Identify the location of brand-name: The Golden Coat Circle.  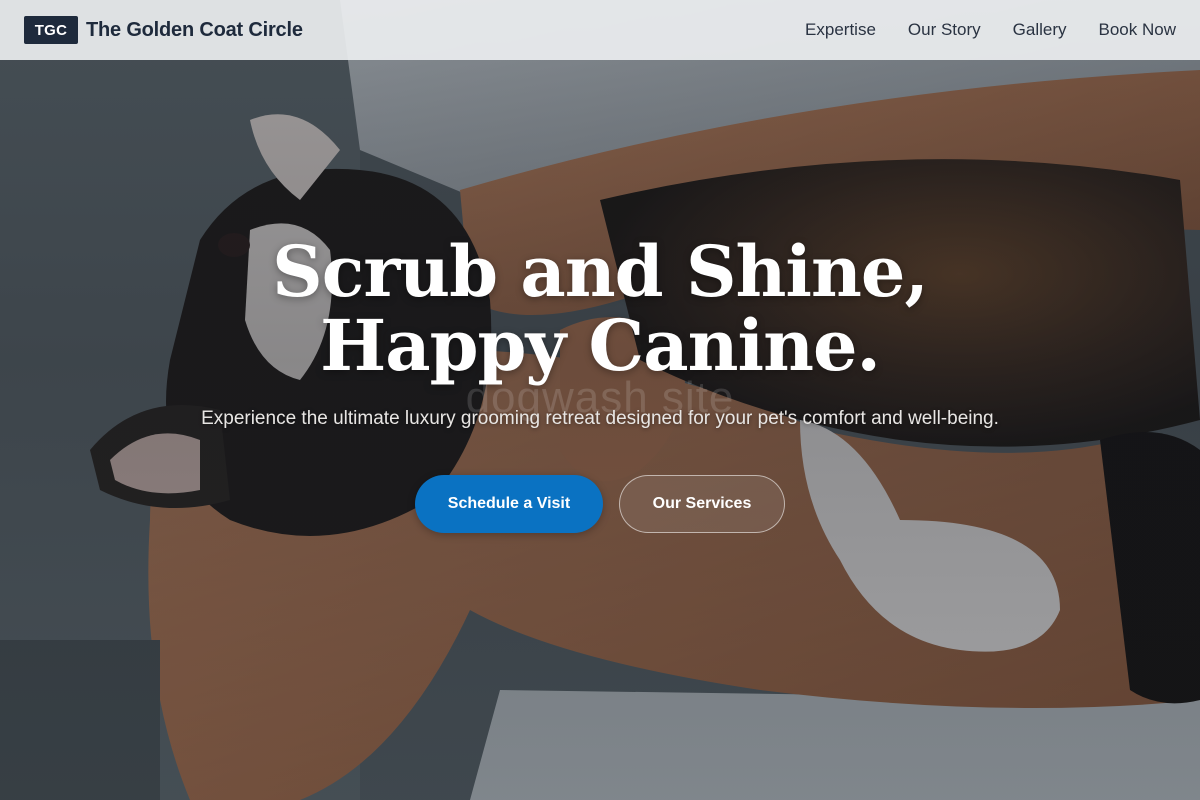
(194, 29).